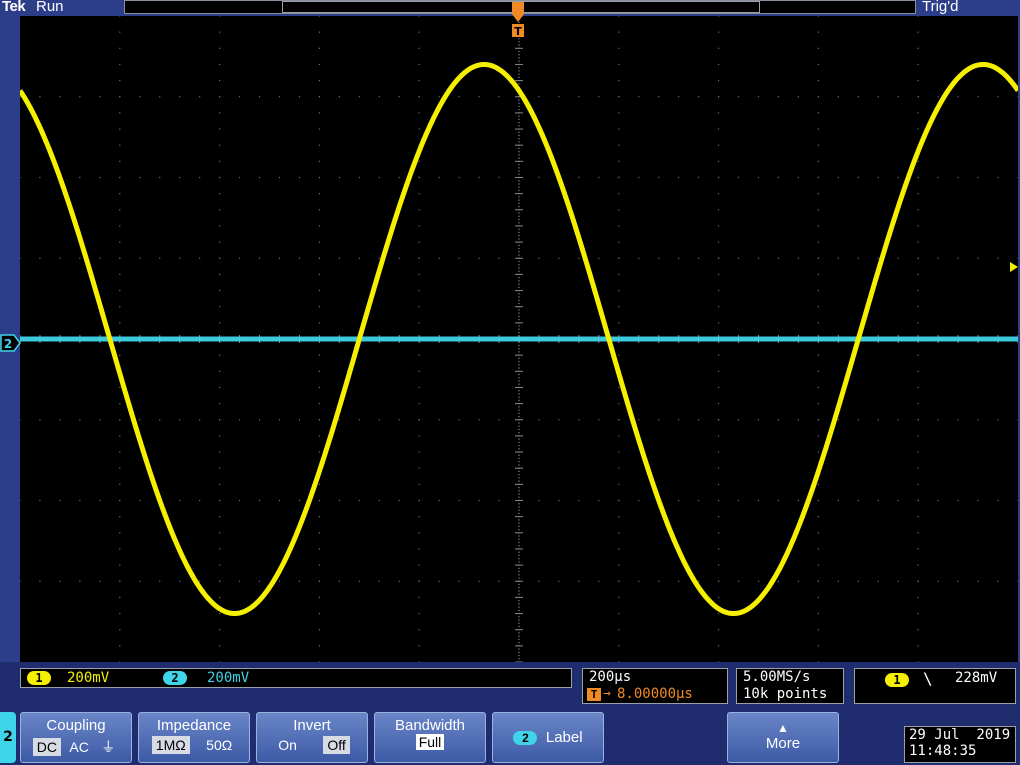 The image size is (1020, 765). Describe the element at coordinates (518, 20) in the screenshot. I see `trigger-position-icon: T` at that location.